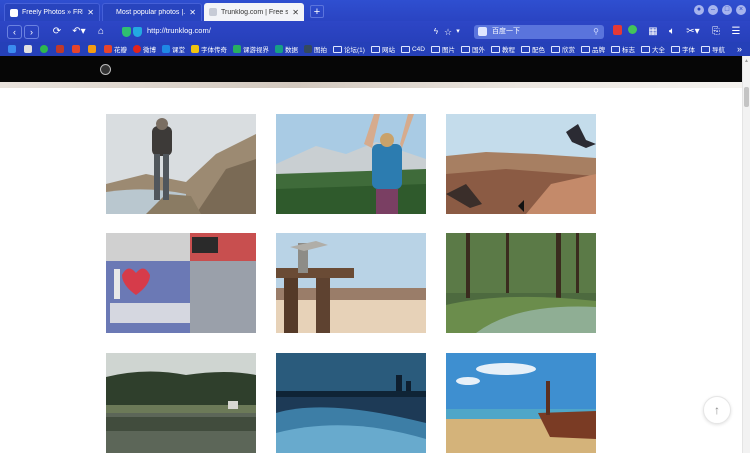  I want to click on bookmark-folder: 论坛(1), so click(349, 49).